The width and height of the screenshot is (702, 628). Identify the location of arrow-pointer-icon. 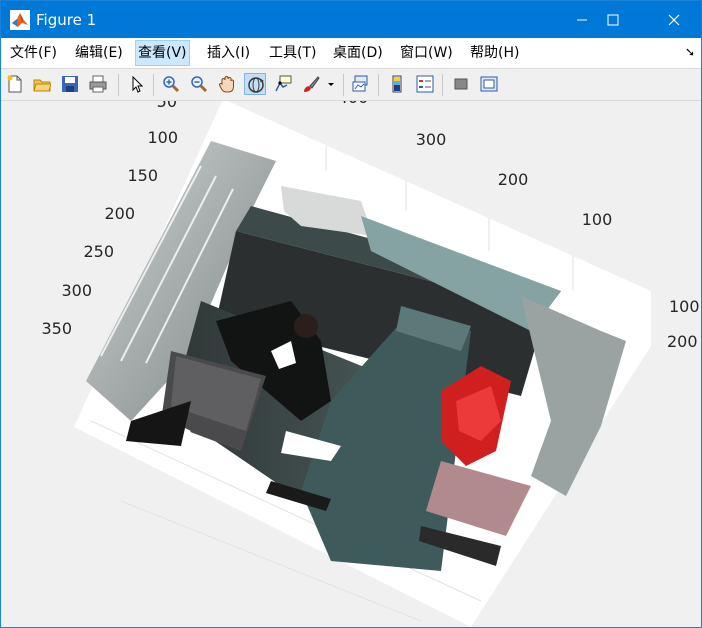
(138, 84).